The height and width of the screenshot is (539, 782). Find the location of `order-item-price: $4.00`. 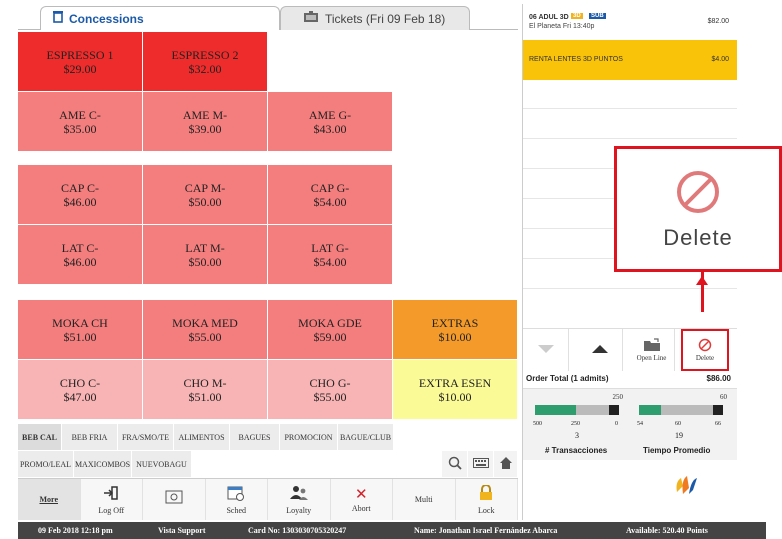

order-item-price: $4.00 is located at coordinates (720, 59).